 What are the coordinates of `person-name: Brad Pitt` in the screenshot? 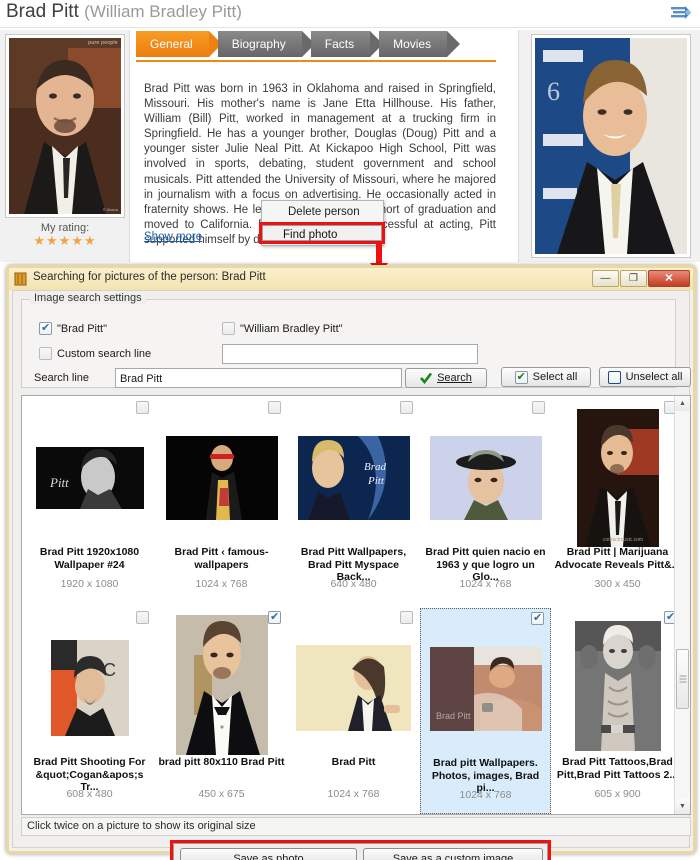 It's located at (42, 11).